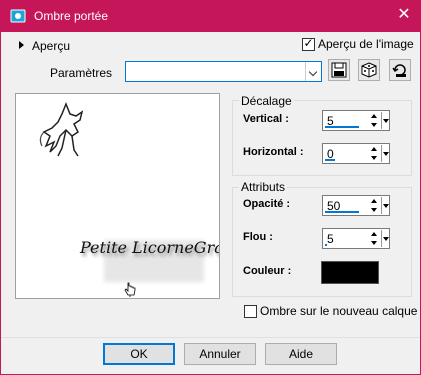 The image size is (421, 375). What do you see at coordinates (342, 212) in the screenshot?
I see `opacite-slider-bar` at bounding box center [342, 212].